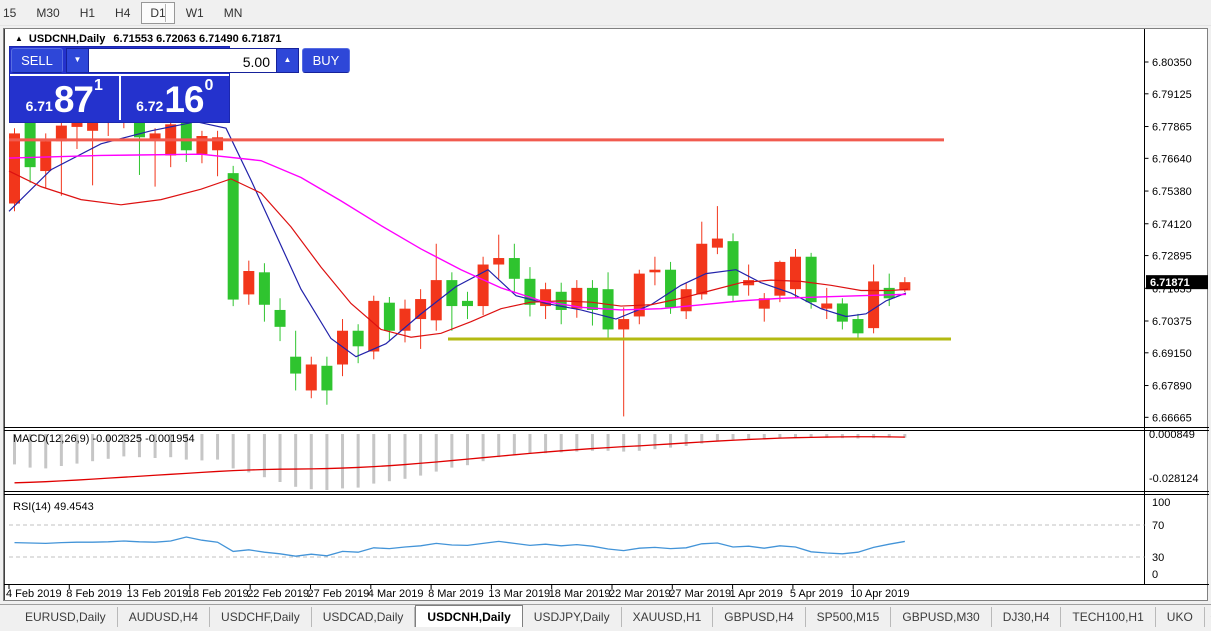 This screenshot has width=1211, height=631. Describe the element at coordinates (184, 99) in the screenshot. I see `ask-big-digits: 16` at that location.